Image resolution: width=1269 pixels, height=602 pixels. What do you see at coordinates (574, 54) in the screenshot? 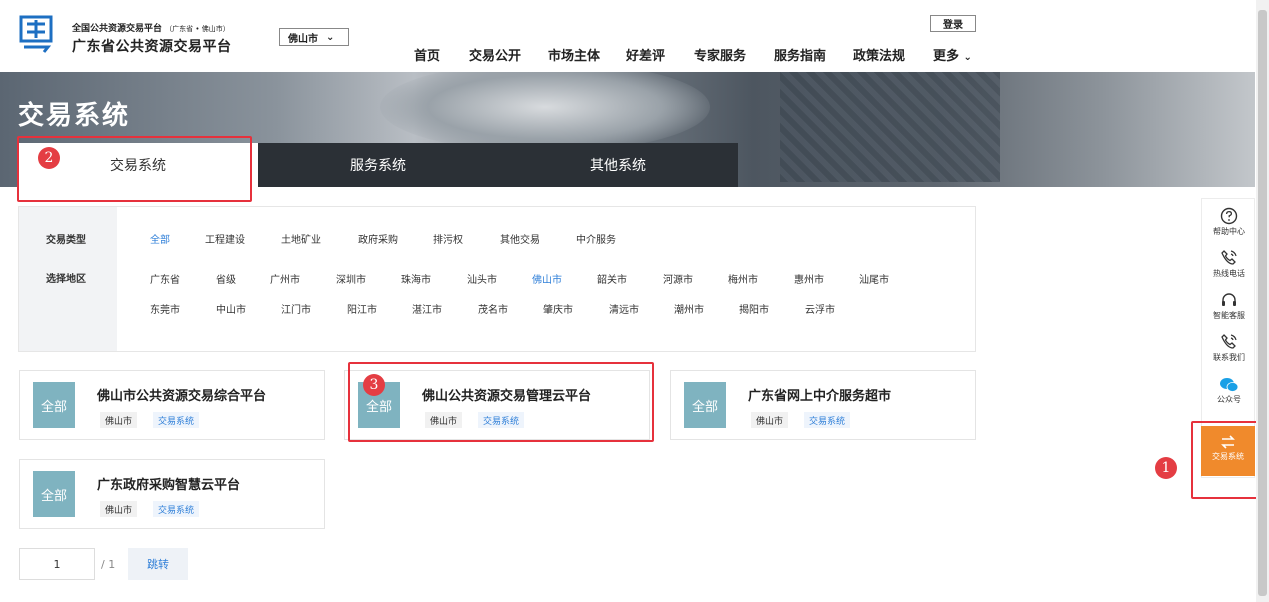
I see `nav-market-entity: 市场主体` at bounding box center [574, 54].